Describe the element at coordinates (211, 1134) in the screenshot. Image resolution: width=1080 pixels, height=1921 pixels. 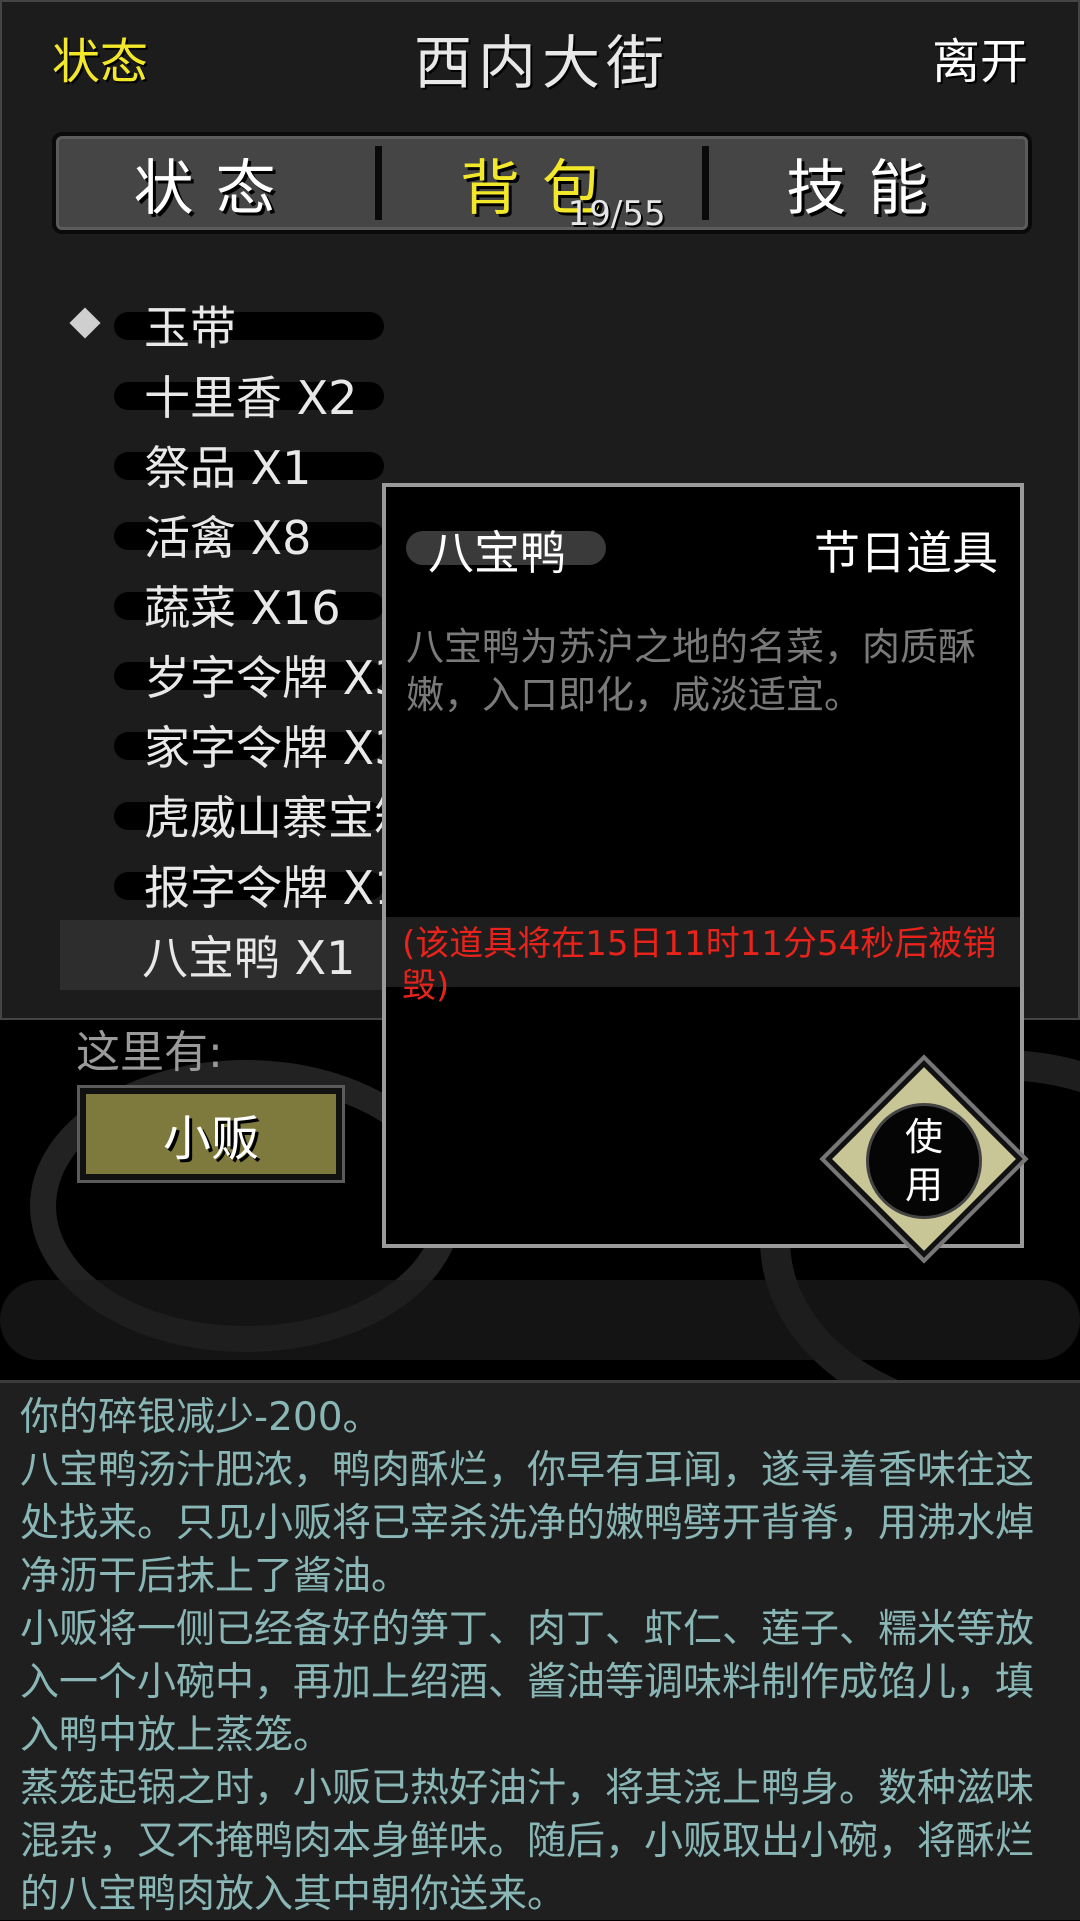
I see `npc-vendor-button: 小贩` at that location.